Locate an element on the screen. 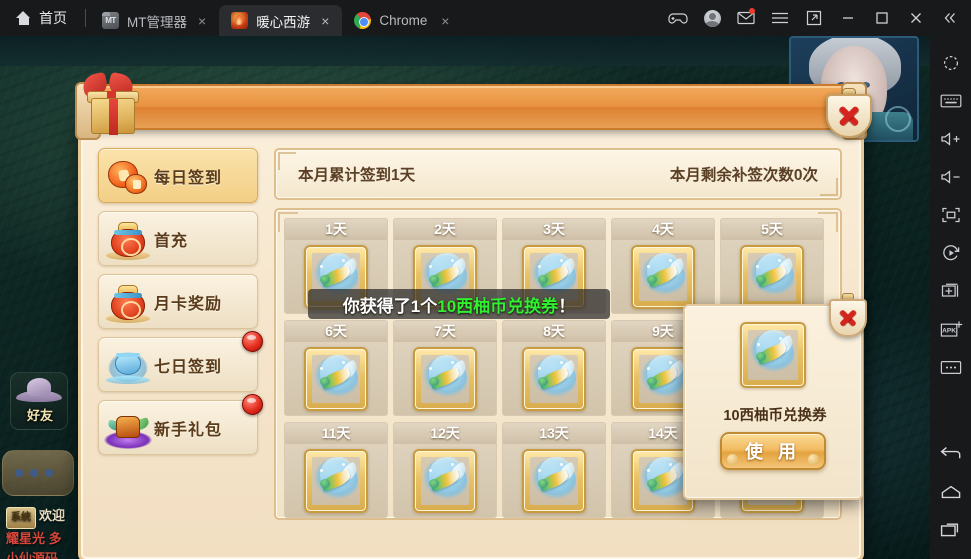 This screenshot has height=559, width=971. friends-button: 好友 is located at coordinates (39, 401).